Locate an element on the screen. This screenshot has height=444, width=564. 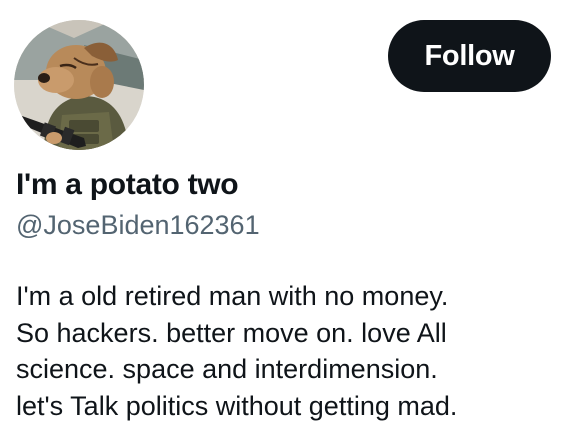
follow-button: Follow is located at coordinates (469, 56).